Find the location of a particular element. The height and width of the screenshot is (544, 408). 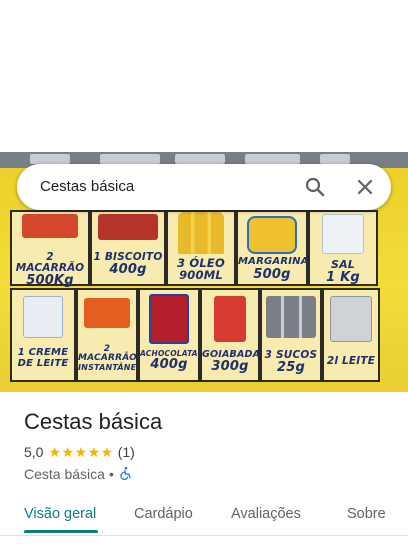

milk-cartons is located at coordinates (351, 319).